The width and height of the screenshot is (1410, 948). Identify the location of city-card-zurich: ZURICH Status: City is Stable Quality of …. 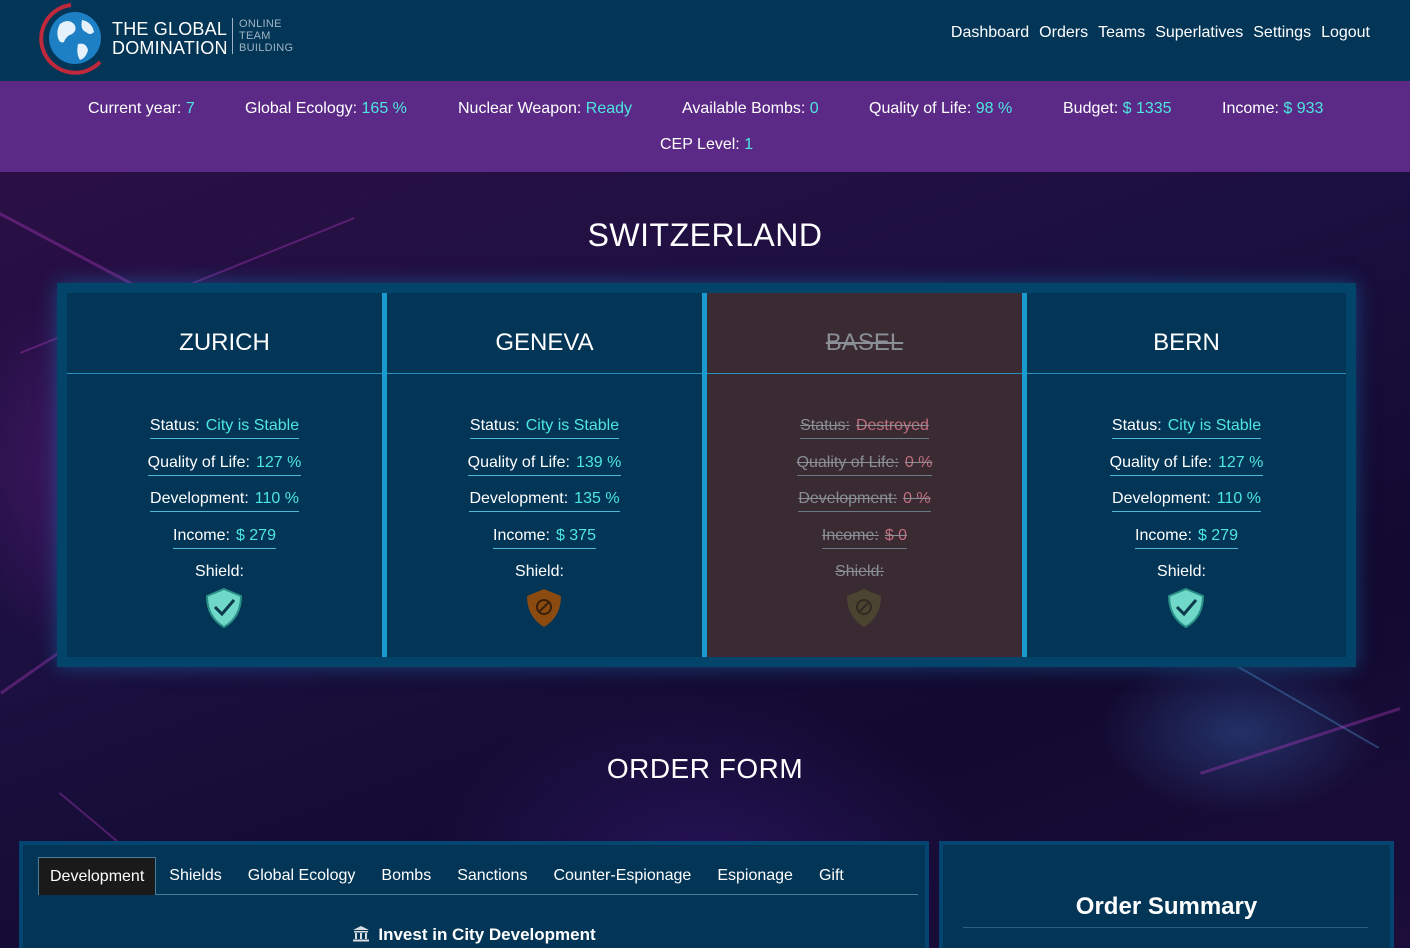
(224, 475).